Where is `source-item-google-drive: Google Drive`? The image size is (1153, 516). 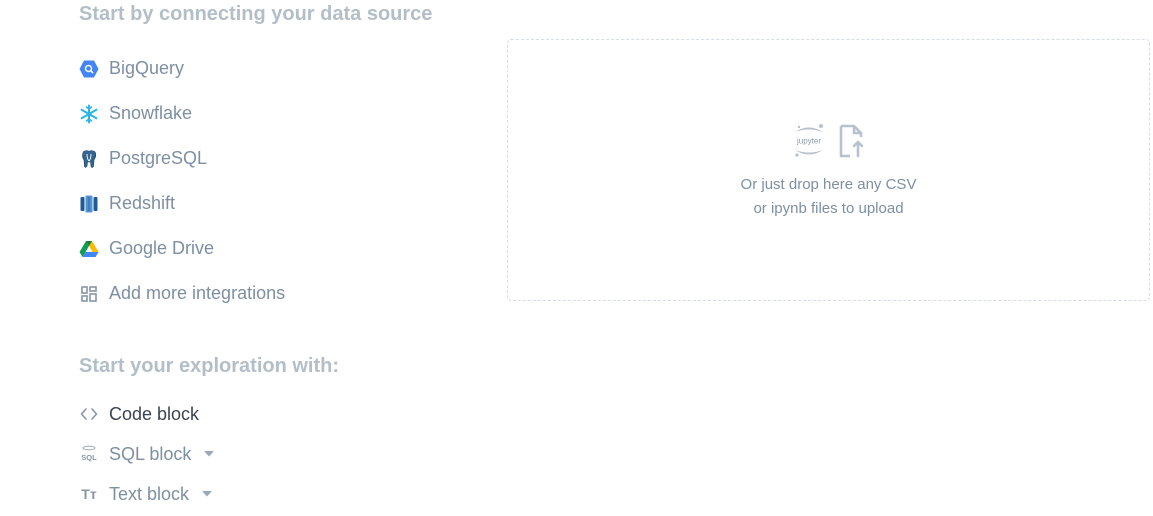
source-item-google-drive: Google Drive is located at coordinates (182, 248).